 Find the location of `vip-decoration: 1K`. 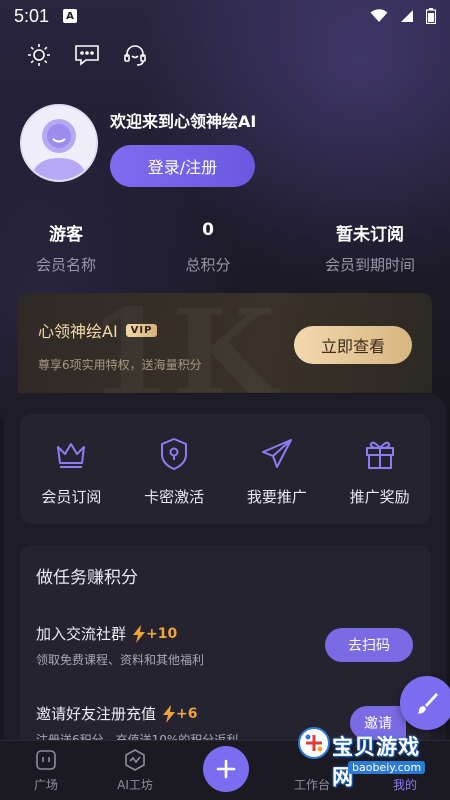

vip-decoration: 1K is located at coordinates (182, 343).